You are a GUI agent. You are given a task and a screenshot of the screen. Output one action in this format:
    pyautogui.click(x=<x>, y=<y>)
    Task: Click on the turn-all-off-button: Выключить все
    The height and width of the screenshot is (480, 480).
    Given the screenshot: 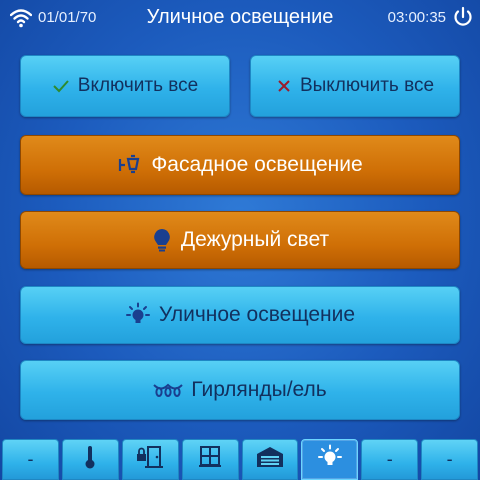 What is the action you would take?
    pyautogui.click(x=355, y=86)
    